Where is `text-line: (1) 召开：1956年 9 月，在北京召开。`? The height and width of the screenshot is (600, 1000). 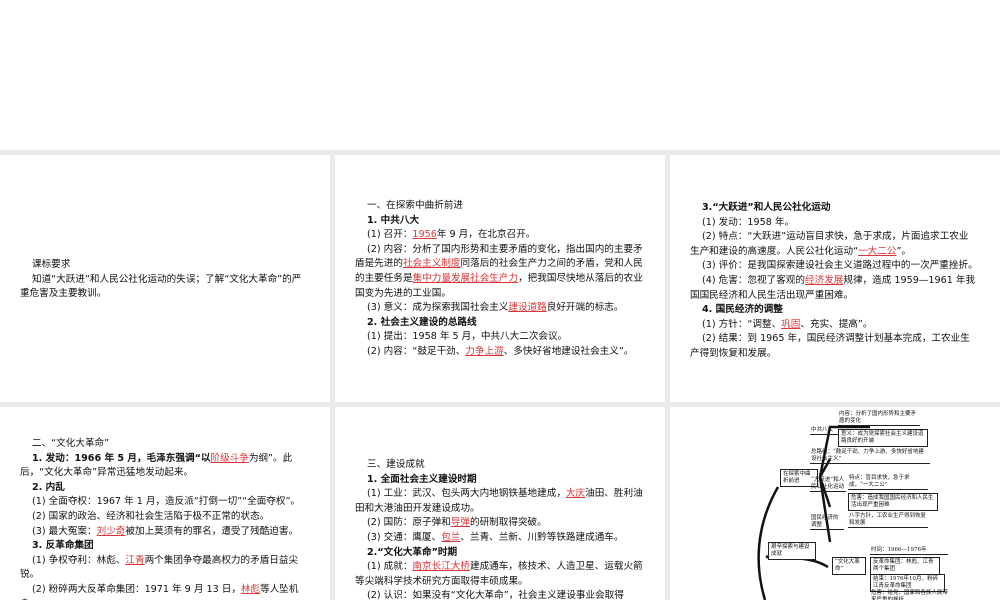 text-line: (1) 召开：1956年 9 月，在北京召开。 is located at coordinates (451, 235).